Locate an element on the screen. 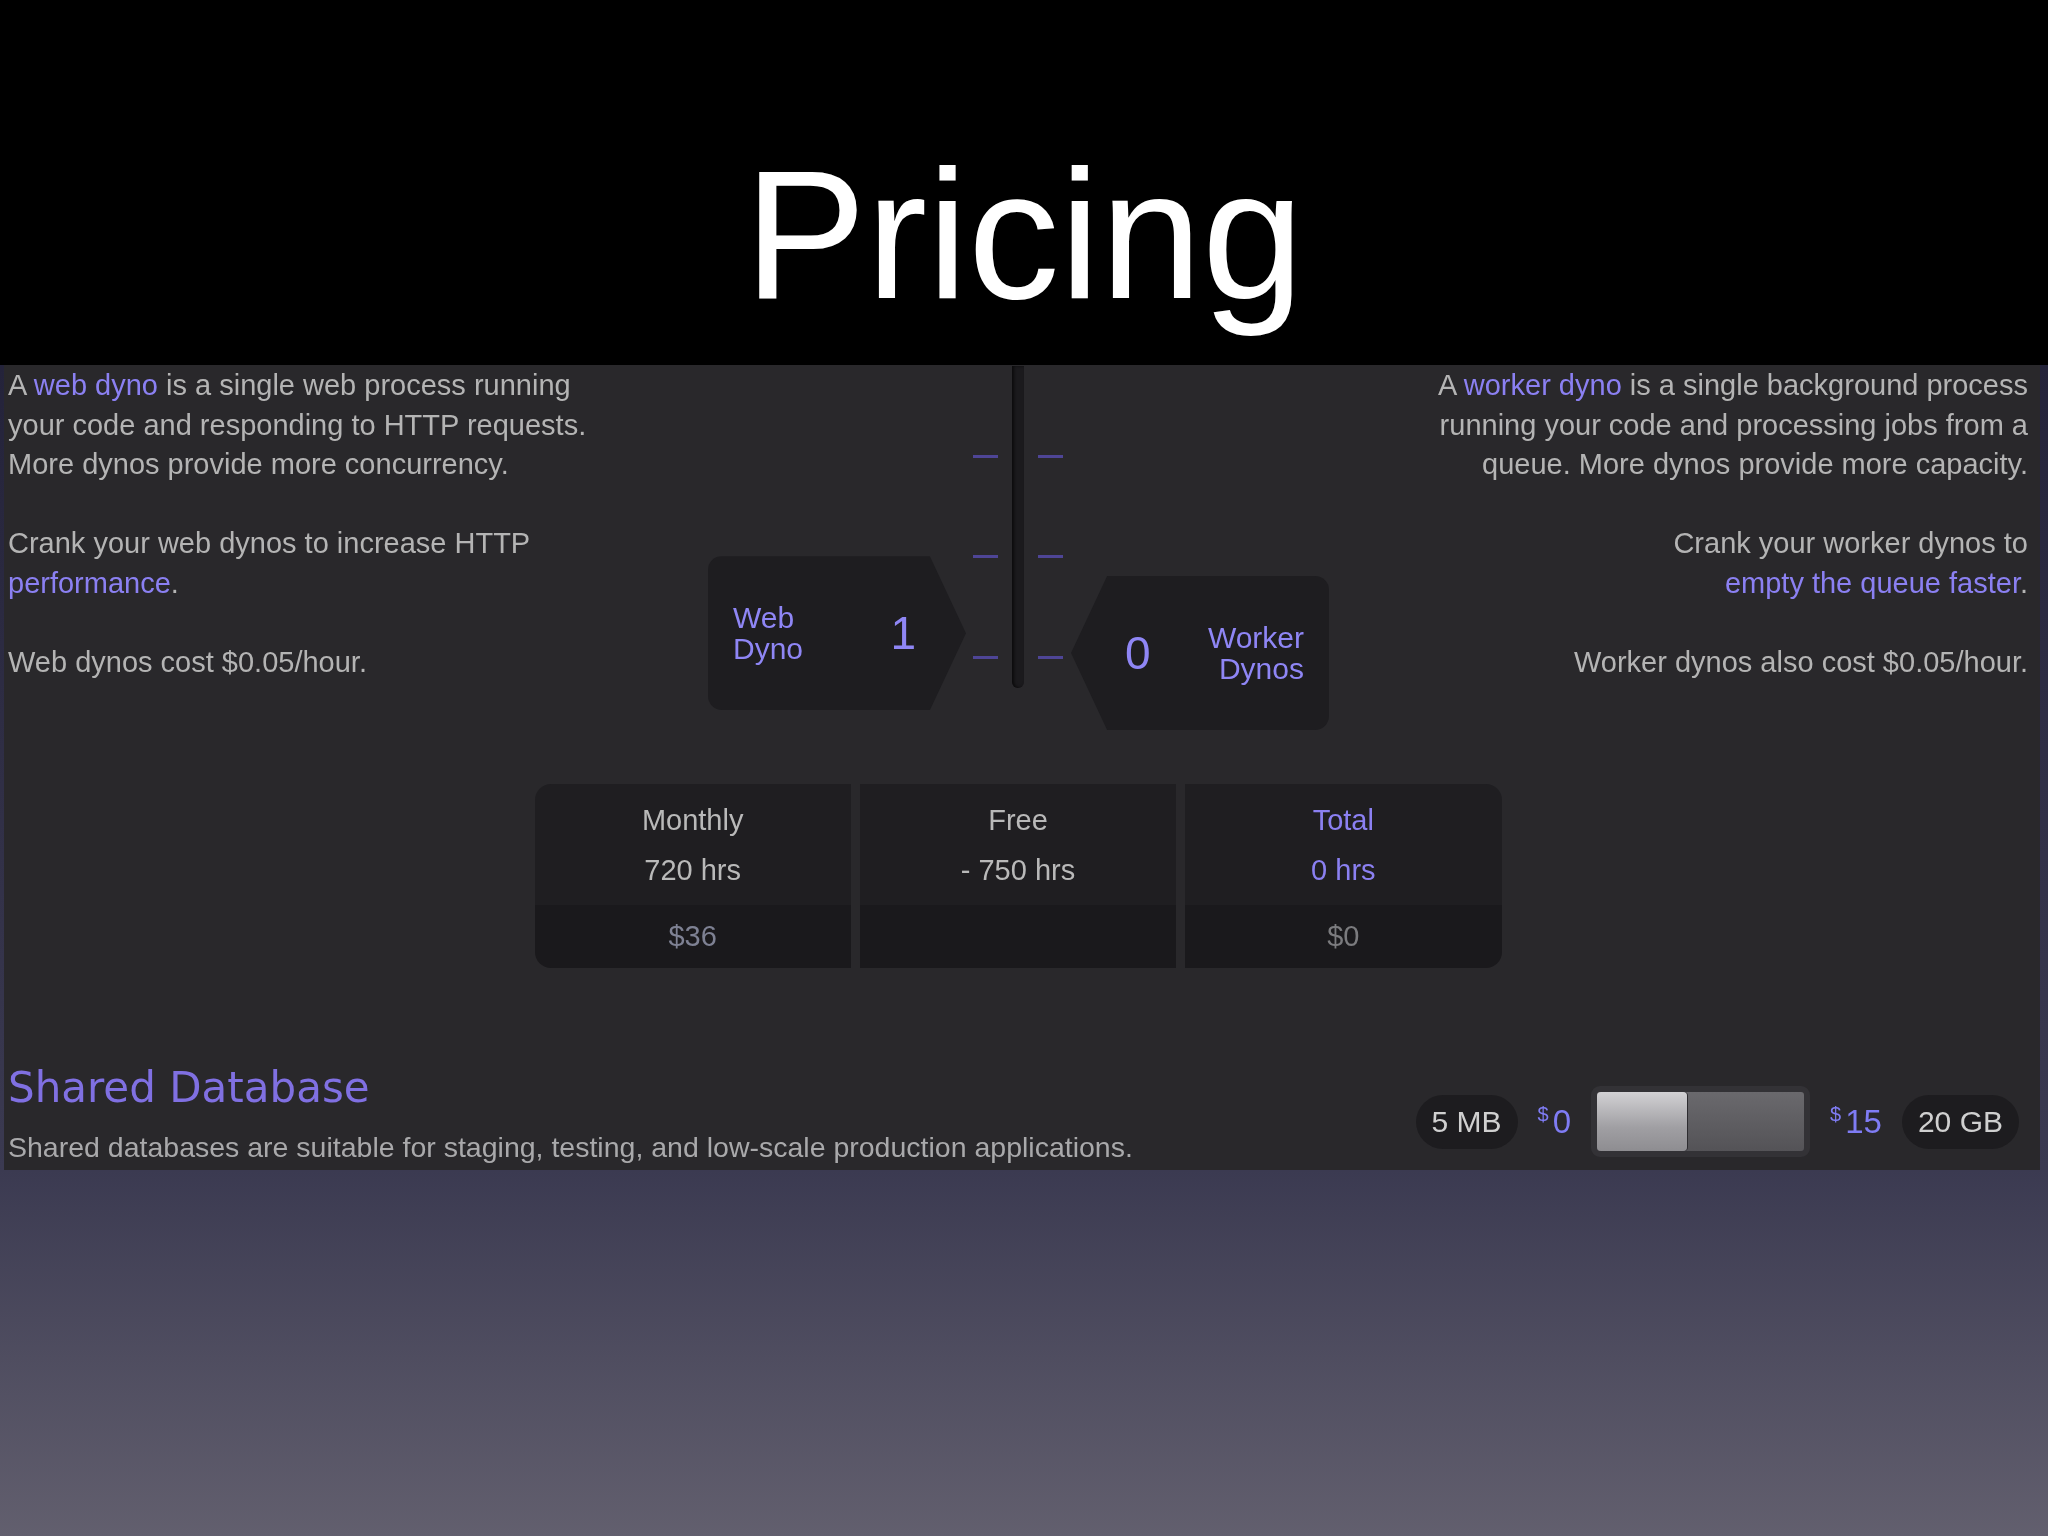 The height and width of the screenshot is (1536, 2048). text-link: empty the queue faster is located at coordinates (1872, 582).